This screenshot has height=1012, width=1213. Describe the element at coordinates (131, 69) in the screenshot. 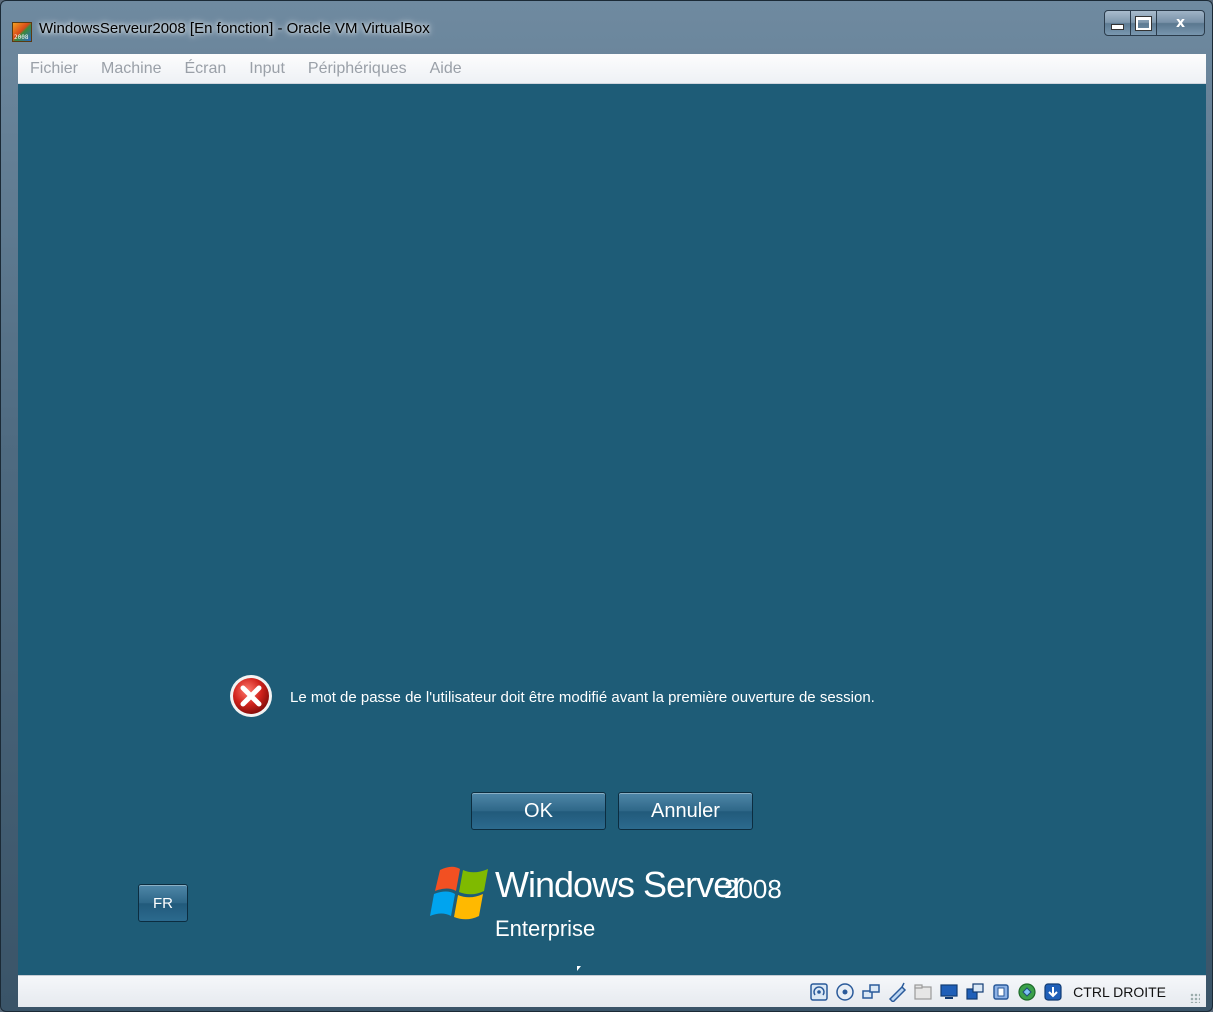

I see `menu-machine: Machine` at that location.